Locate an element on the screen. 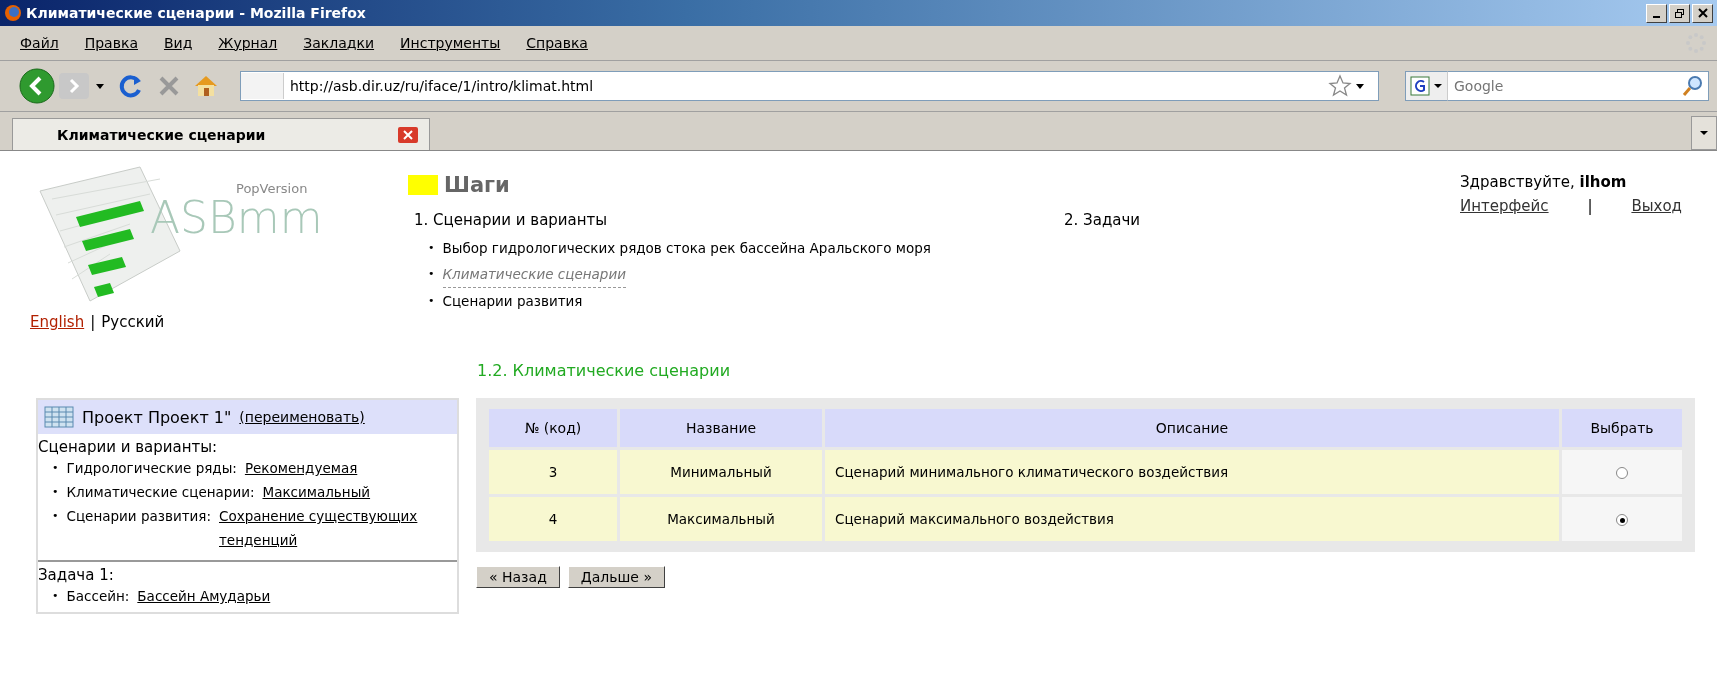 This screenshot has width=1717, height=686. menu-item: Вид is located at coordinates (178, 43).